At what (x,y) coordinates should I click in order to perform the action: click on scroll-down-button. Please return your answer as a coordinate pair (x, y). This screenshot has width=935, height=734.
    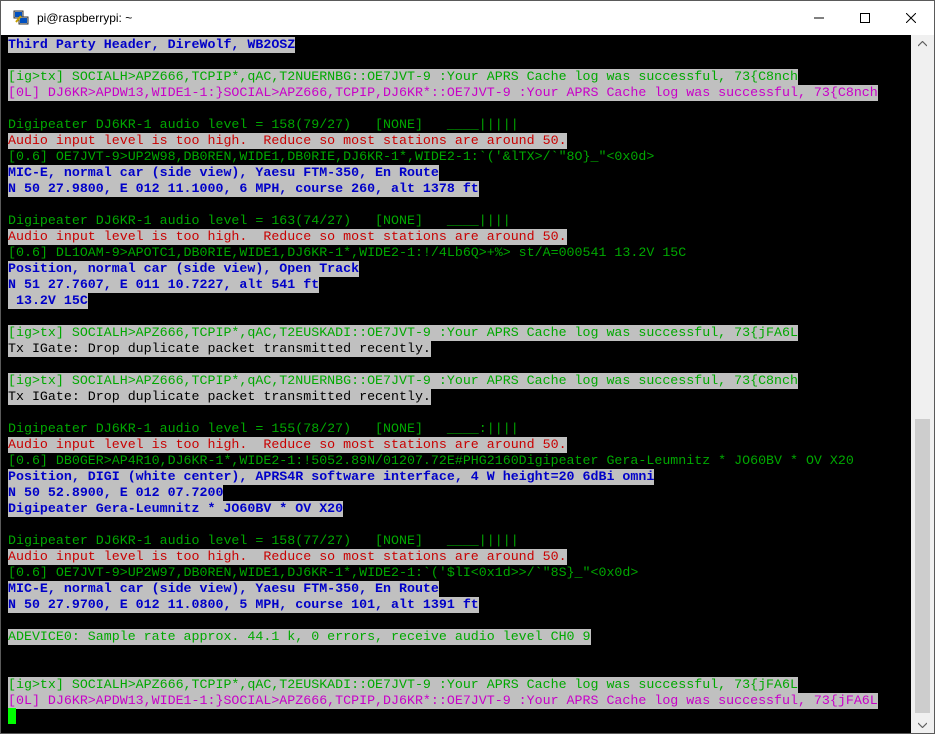
    Looking at the image, I should click on (922, 724).